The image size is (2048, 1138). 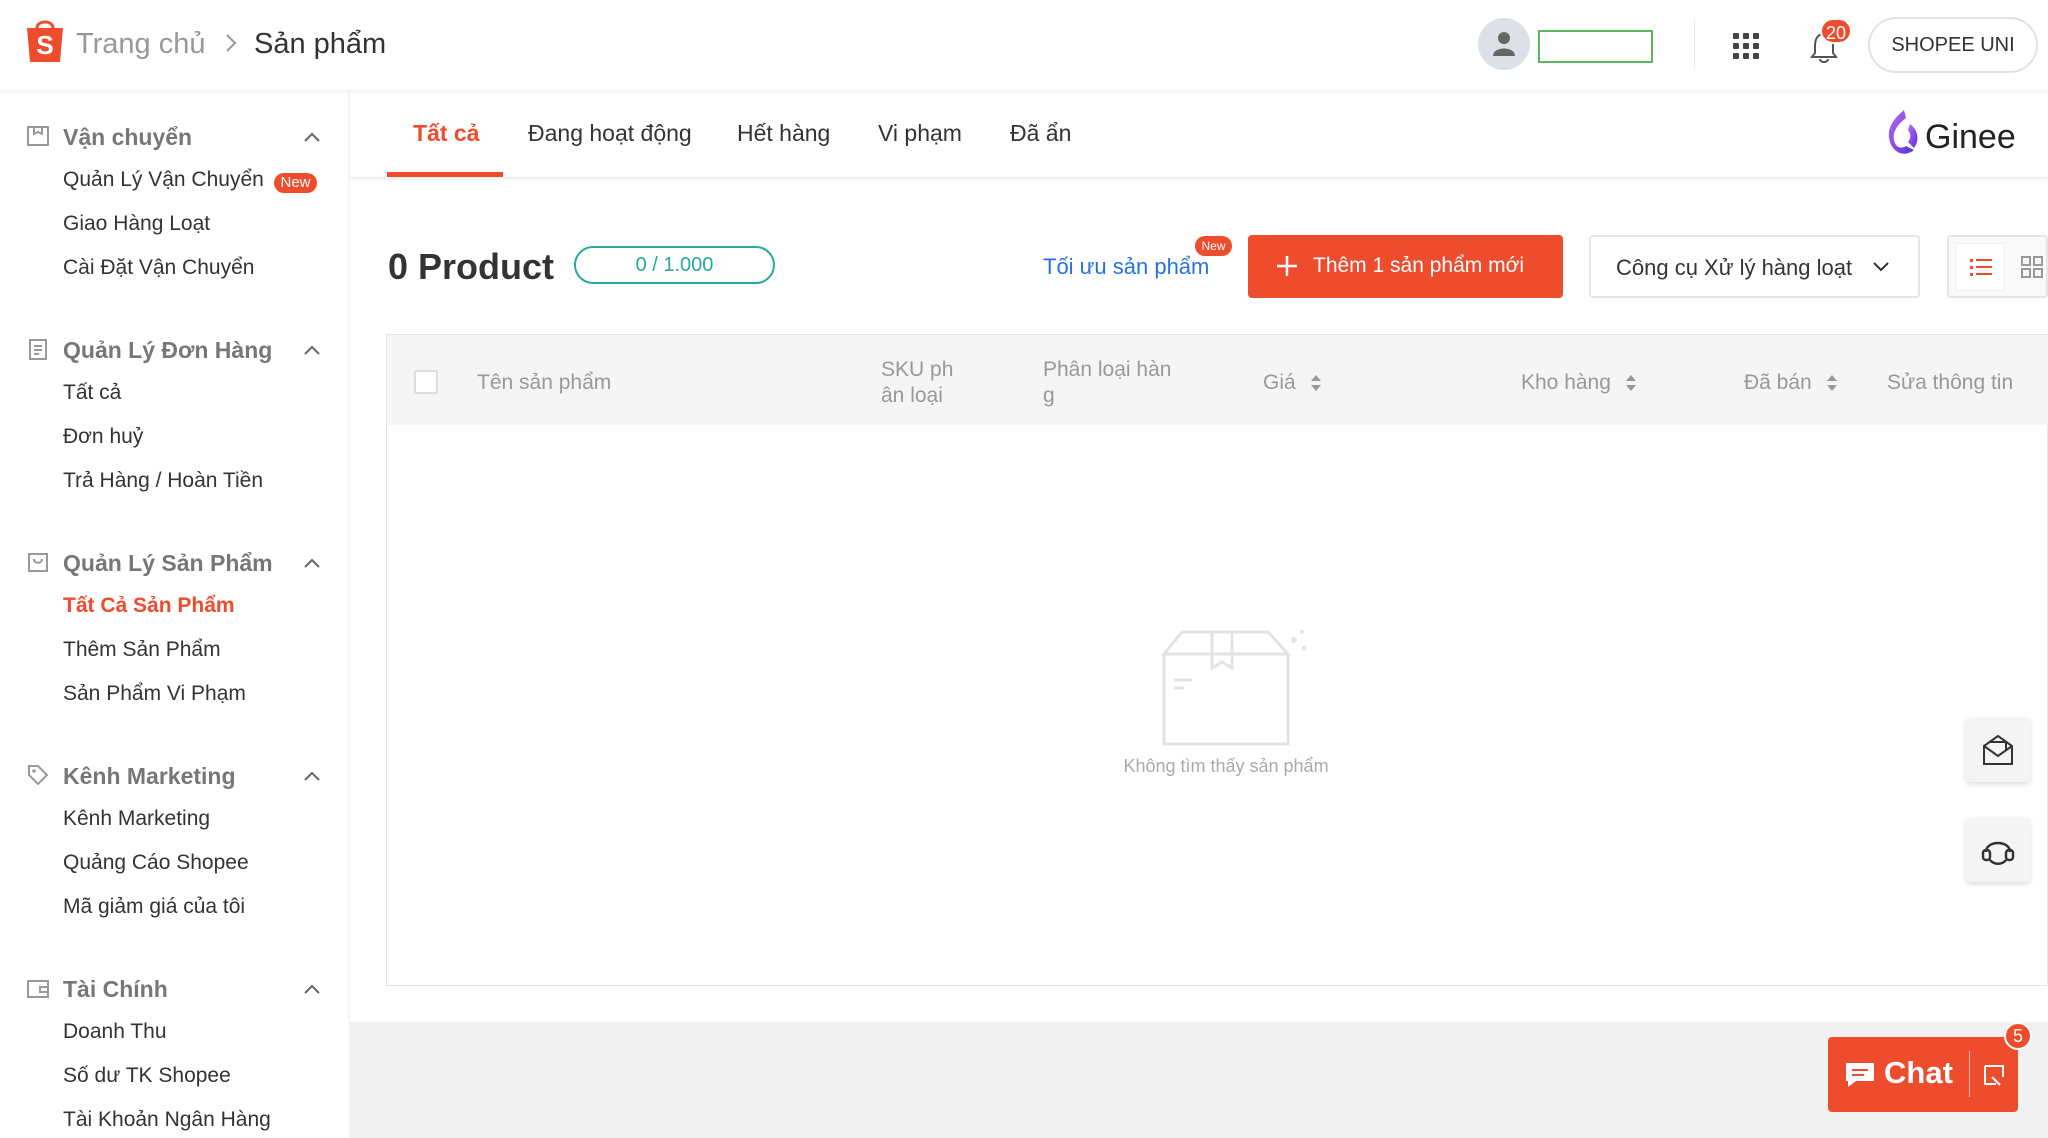 I want to click on support-float-button, so click(x=1998, y=850).